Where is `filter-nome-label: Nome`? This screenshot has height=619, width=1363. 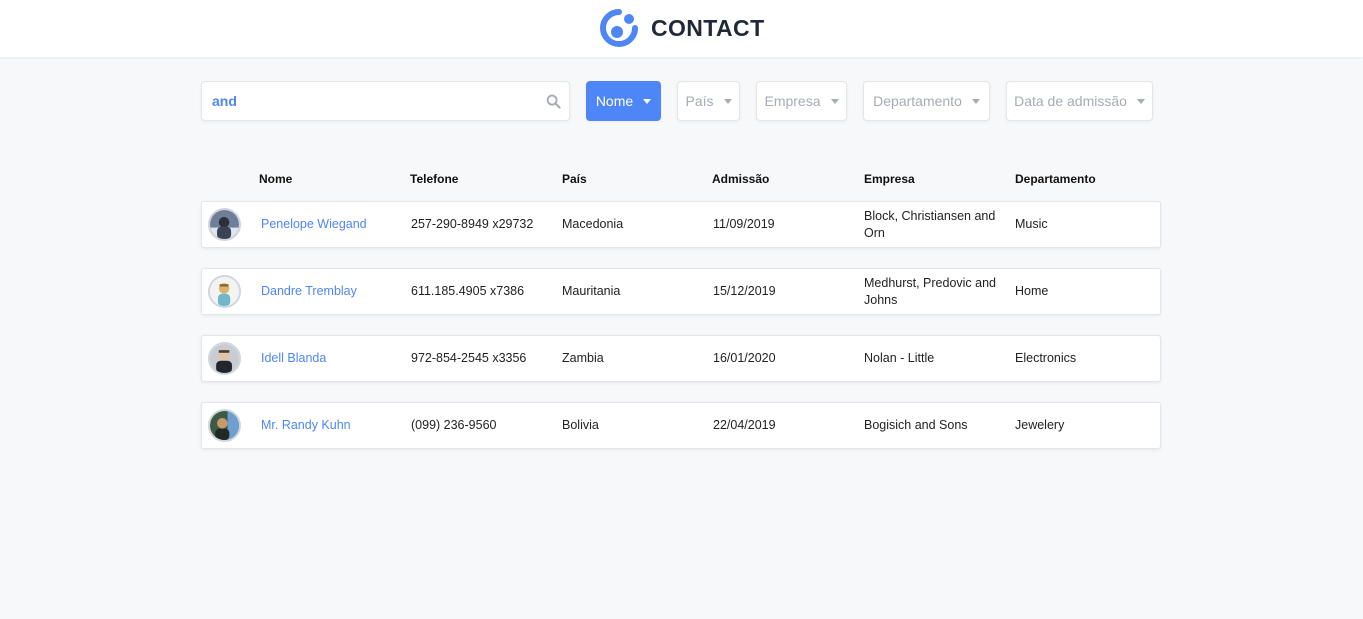
filter-nome-label: Nome is located at coordinates (614, 101).